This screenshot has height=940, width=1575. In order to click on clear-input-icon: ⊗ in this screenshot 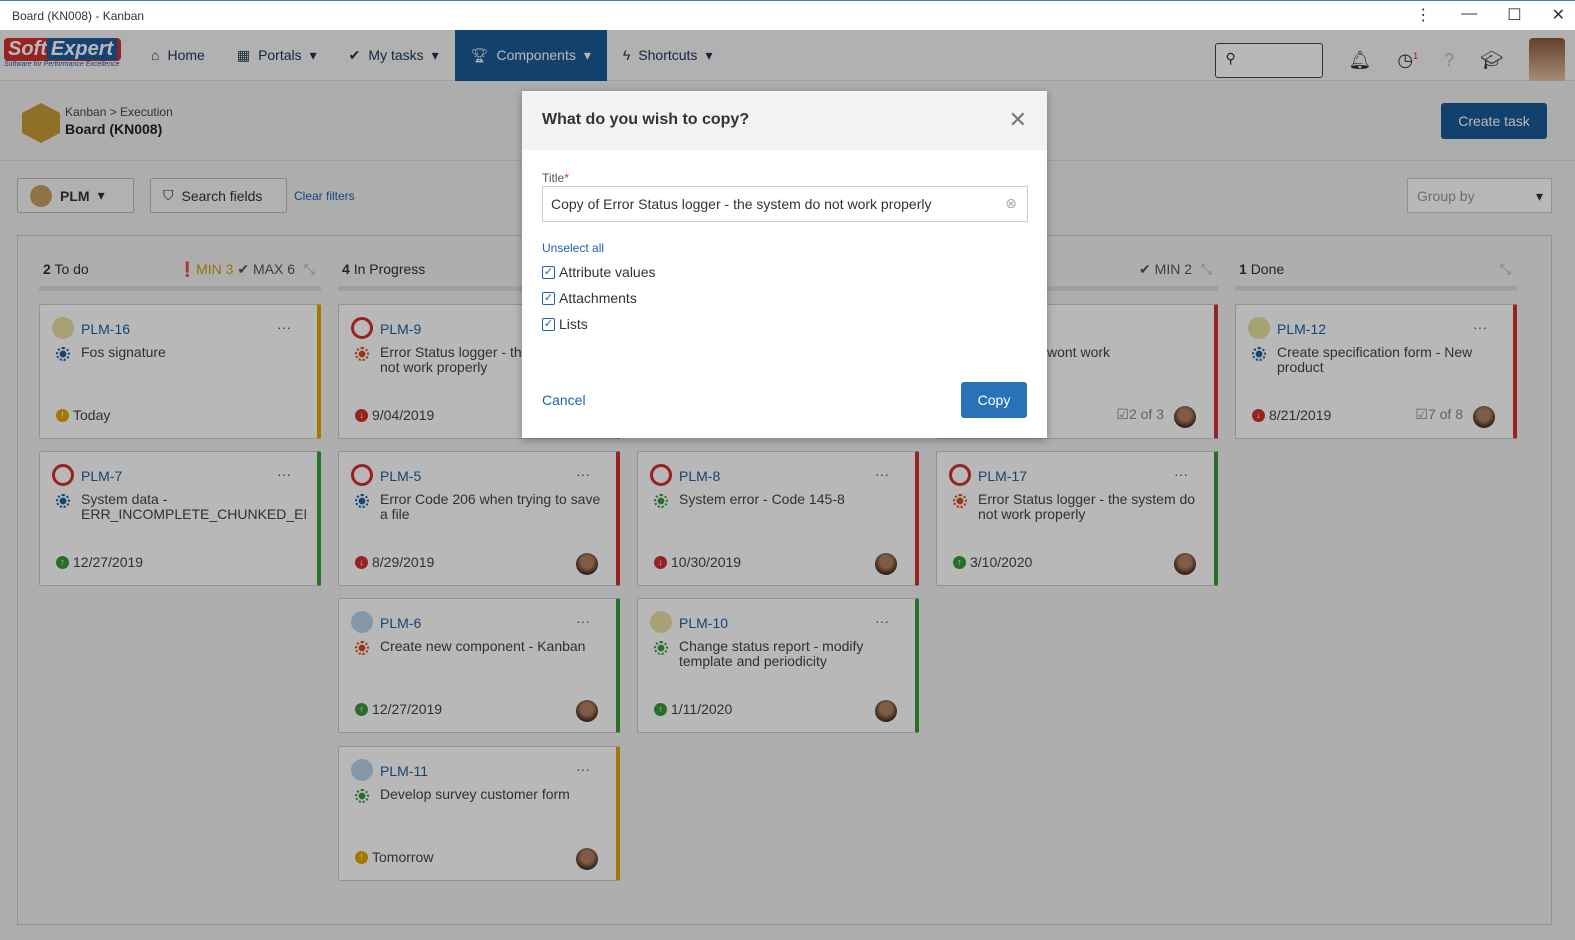, I will do `click(1011, 203)`.